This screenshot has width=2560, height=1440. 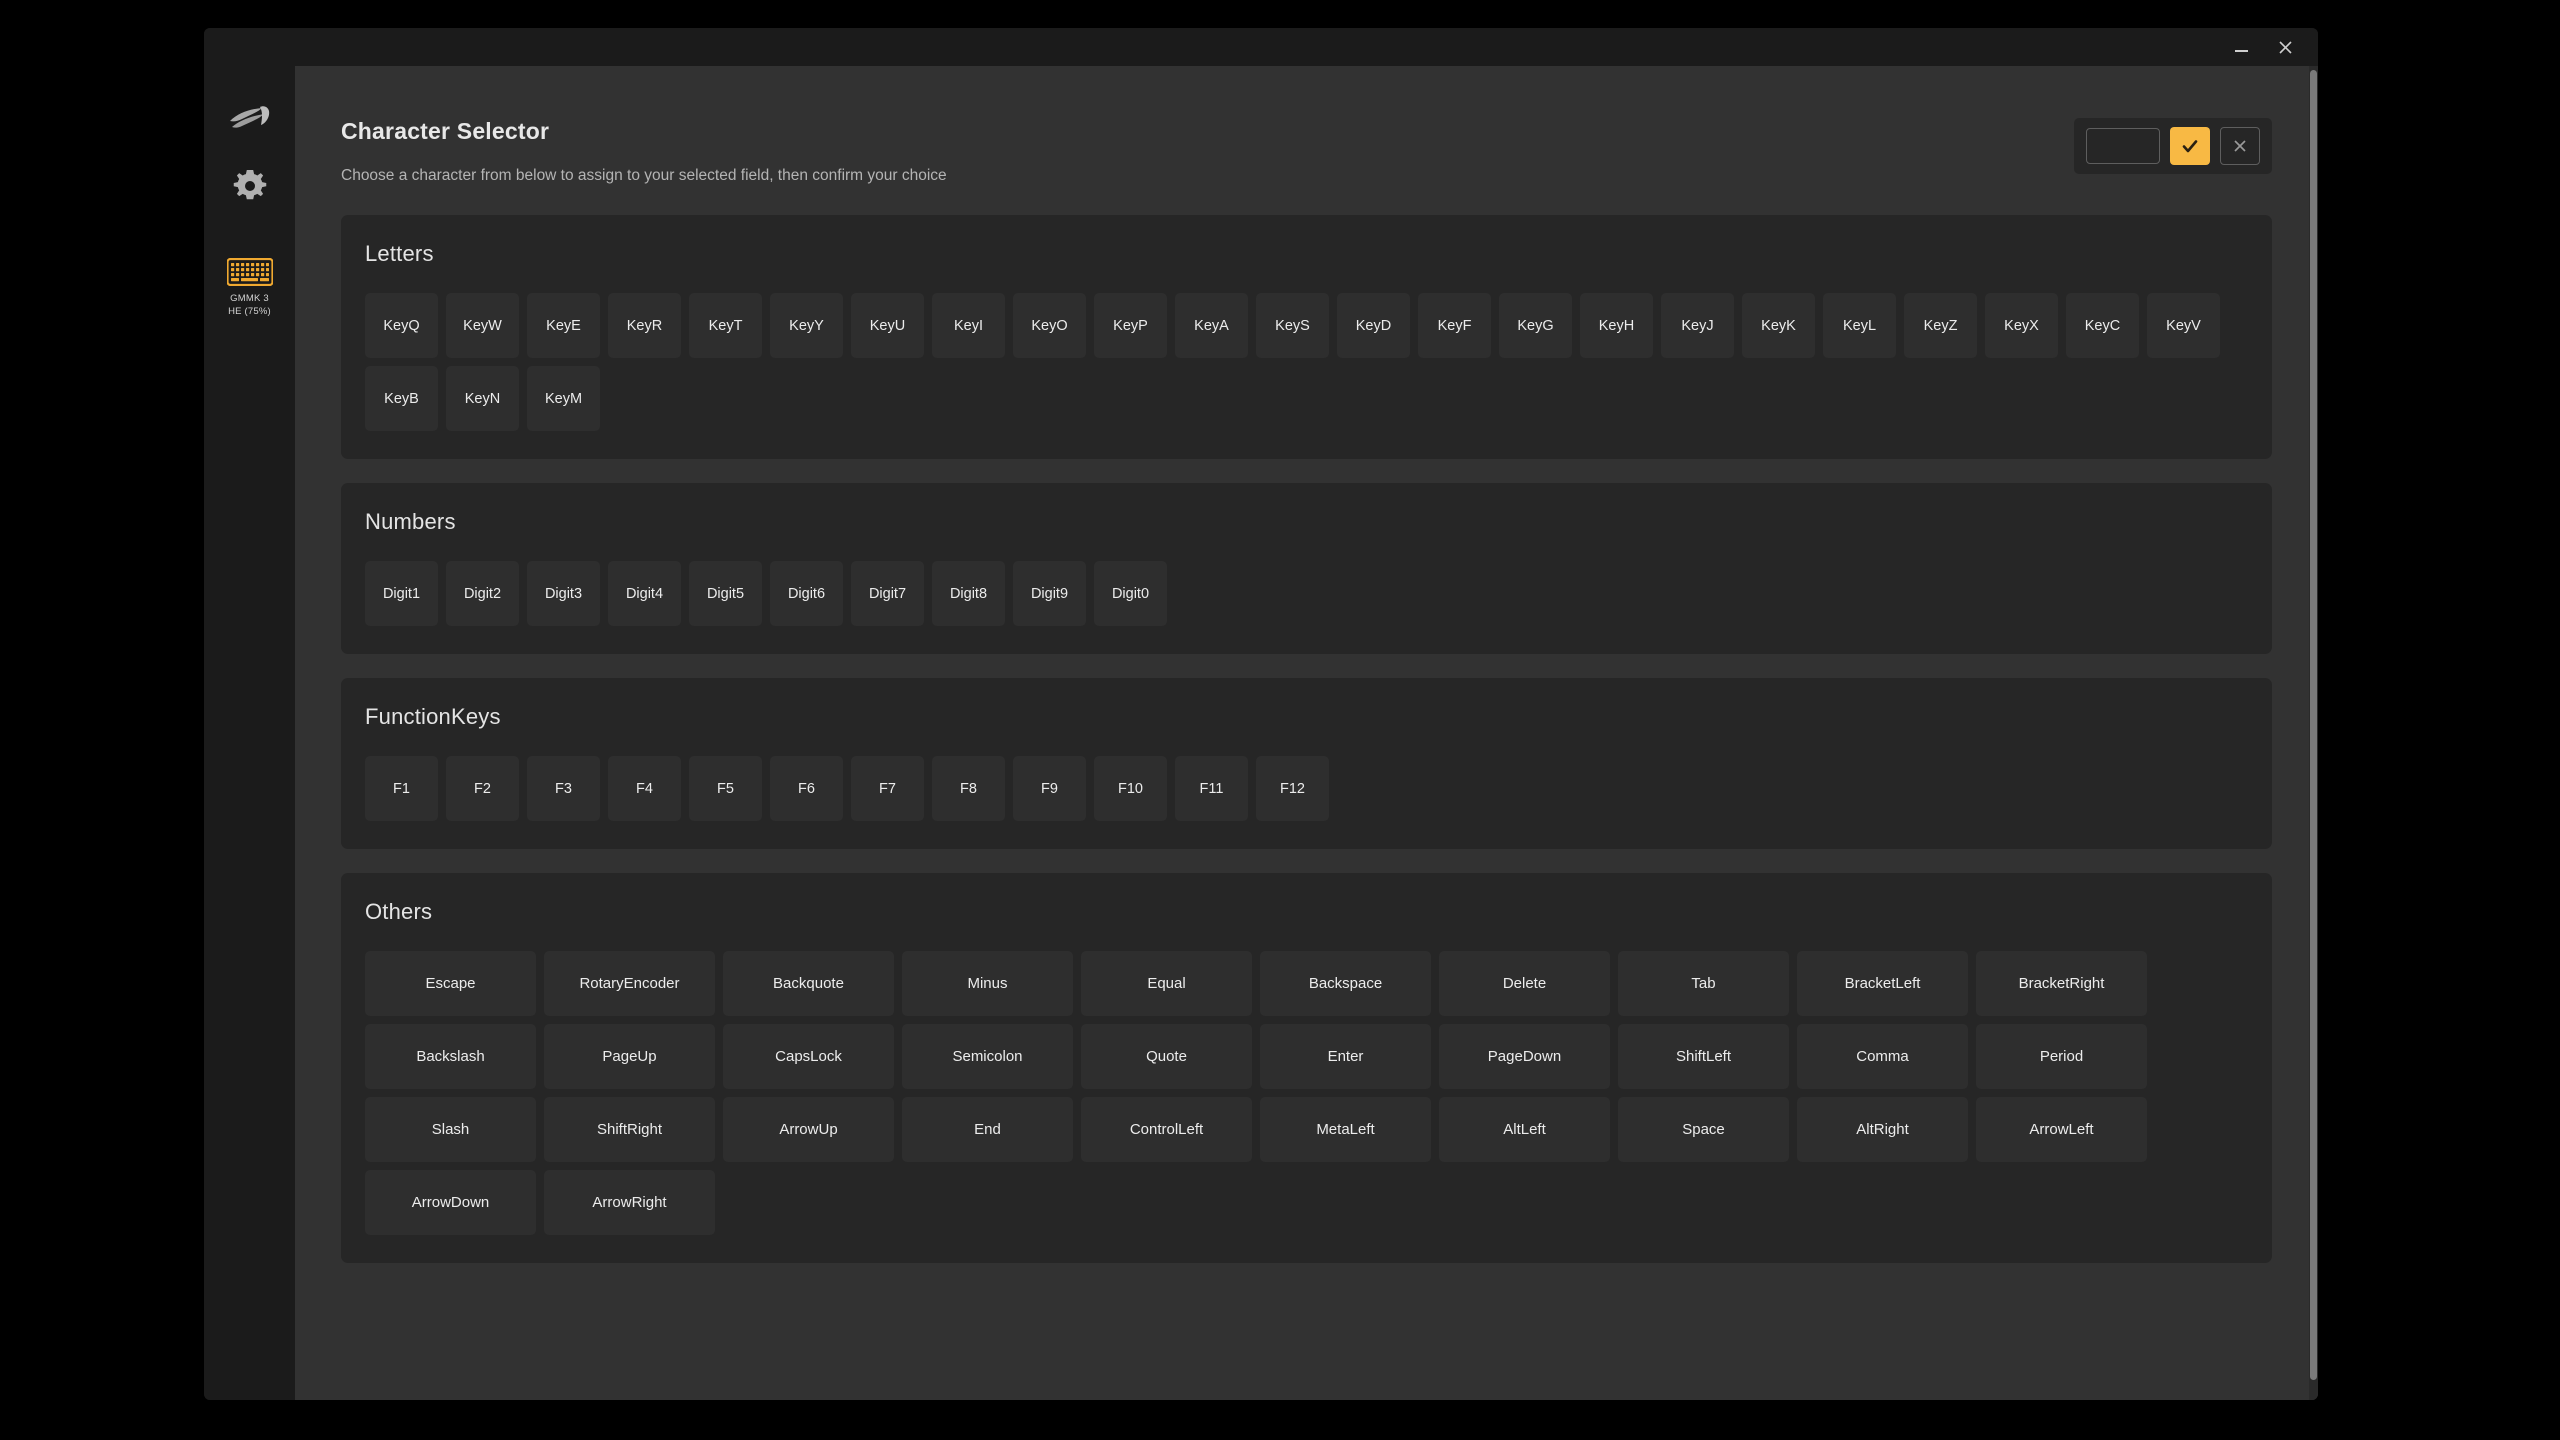 I want to click on settings-button, so click(x=250, y=186).